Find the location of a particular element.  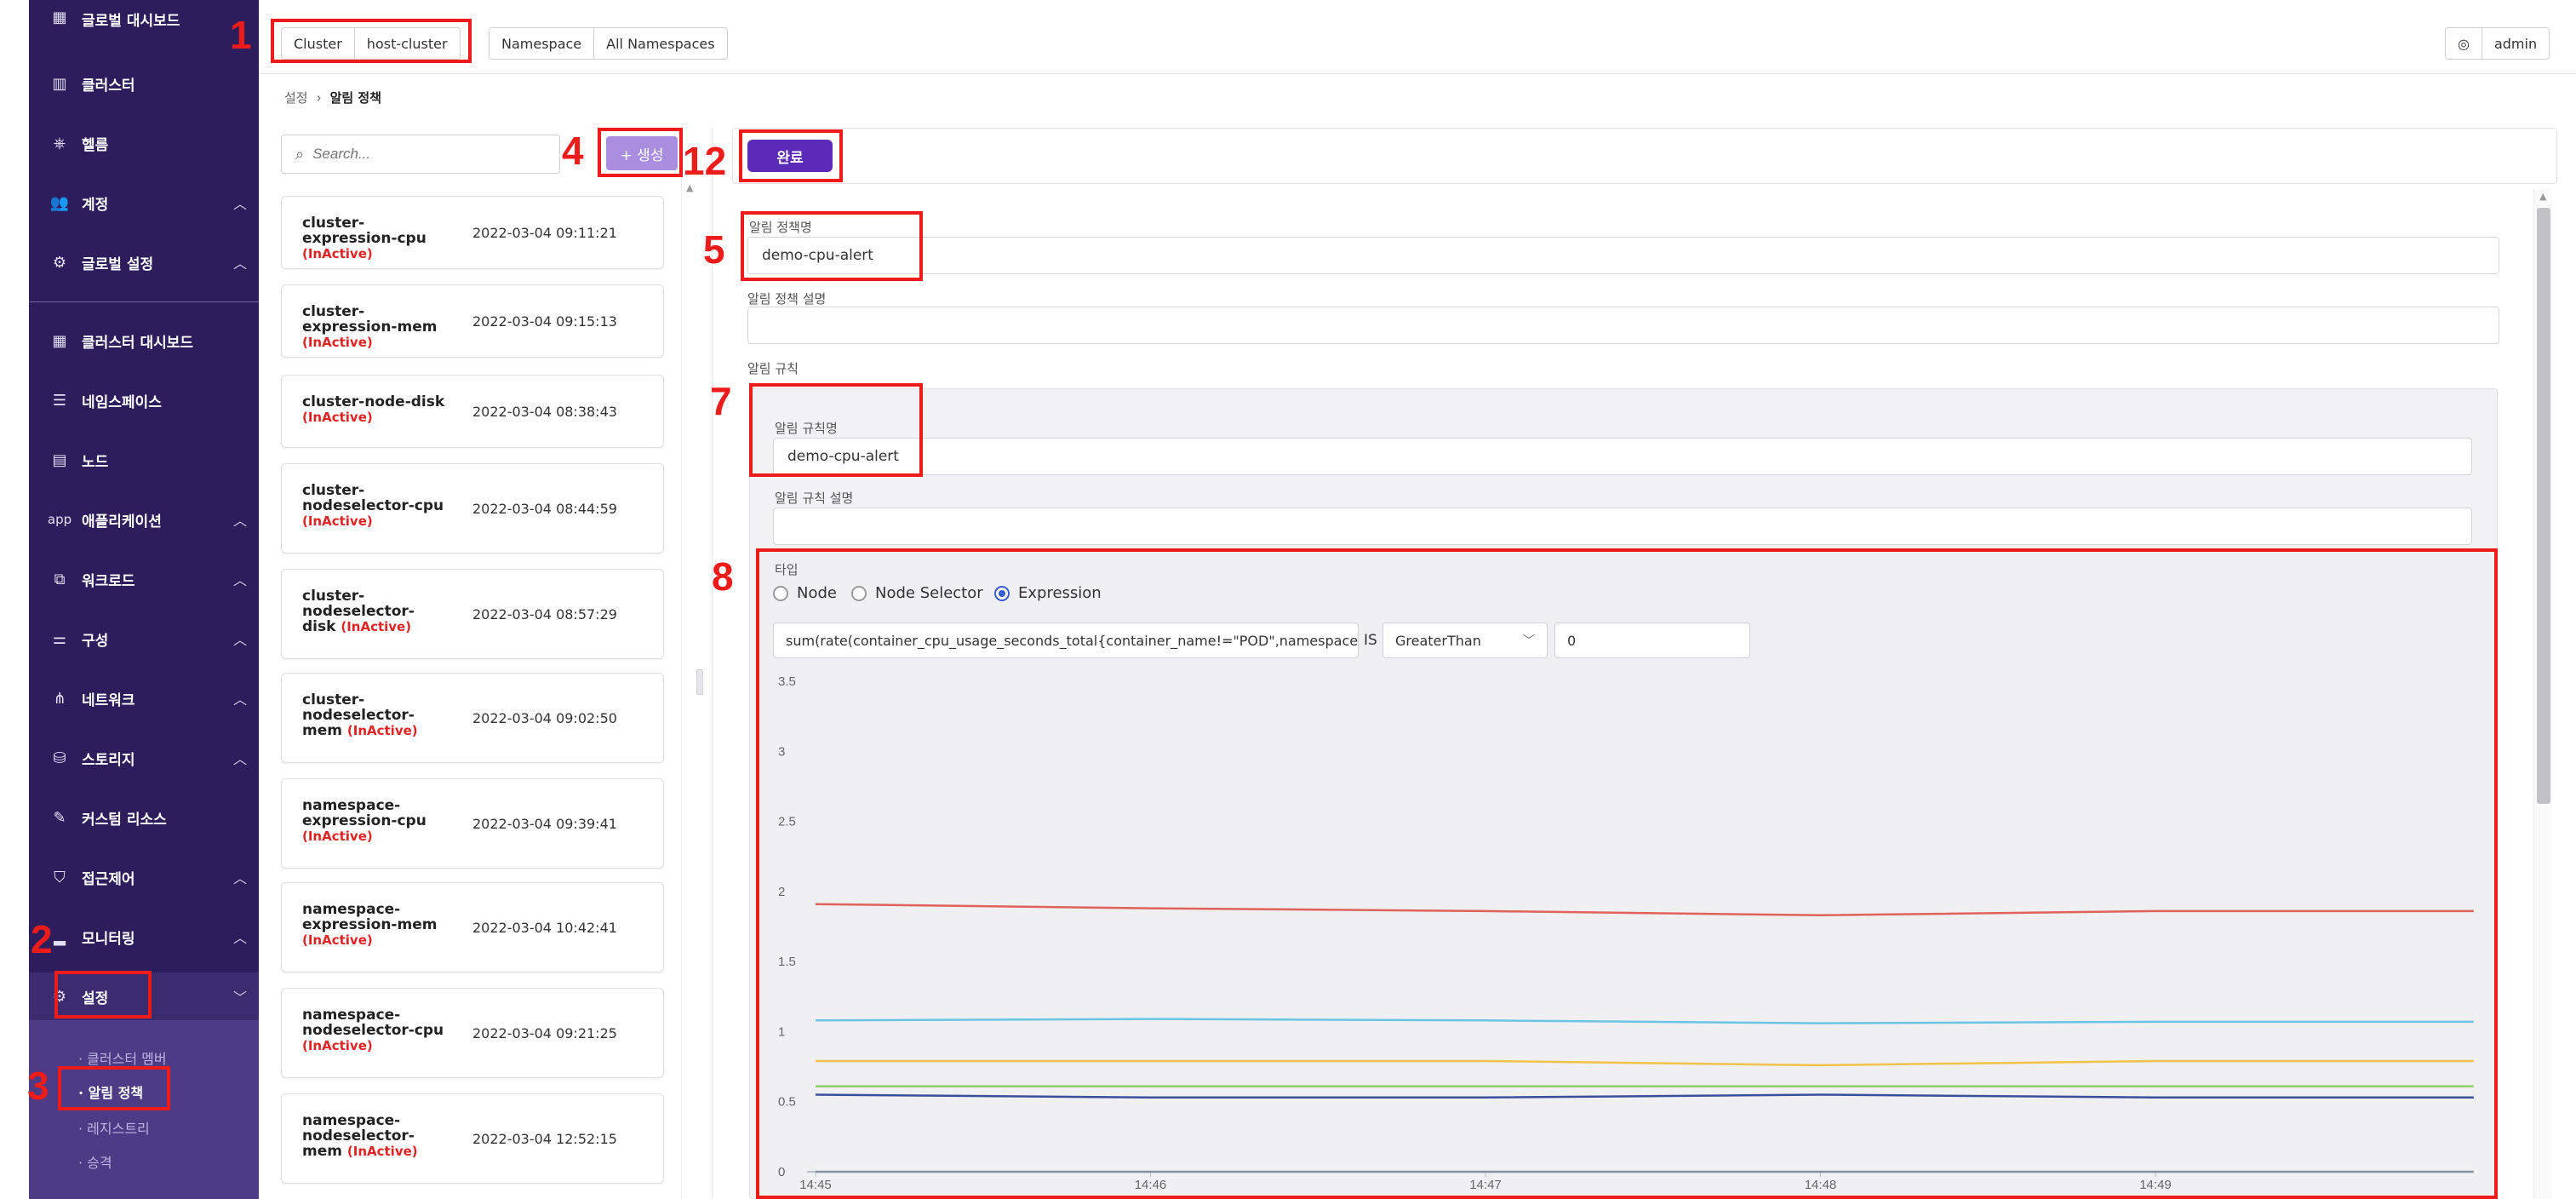

breadcrumb-parent: 설정 is located at coordinates (296, 98).